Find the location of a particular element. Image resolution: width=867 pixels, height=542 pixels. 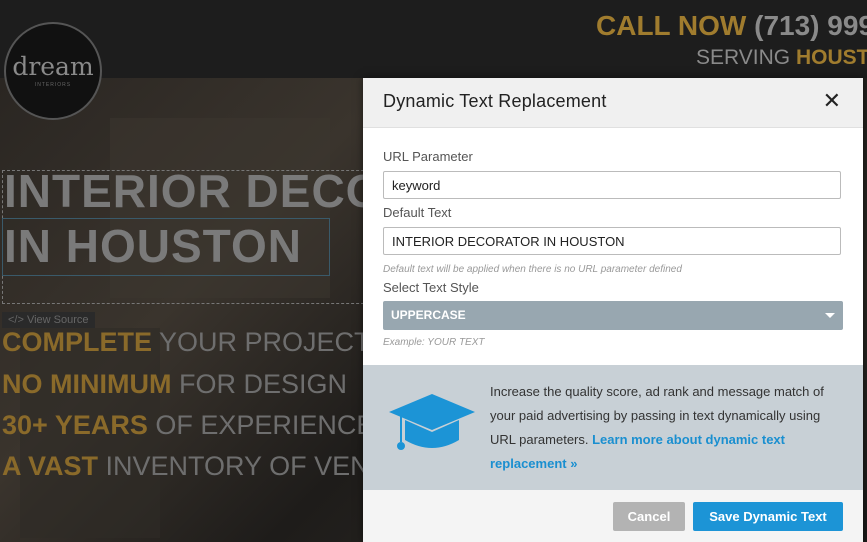

cancel-button: Cancel is located at coordinates (649, 516).